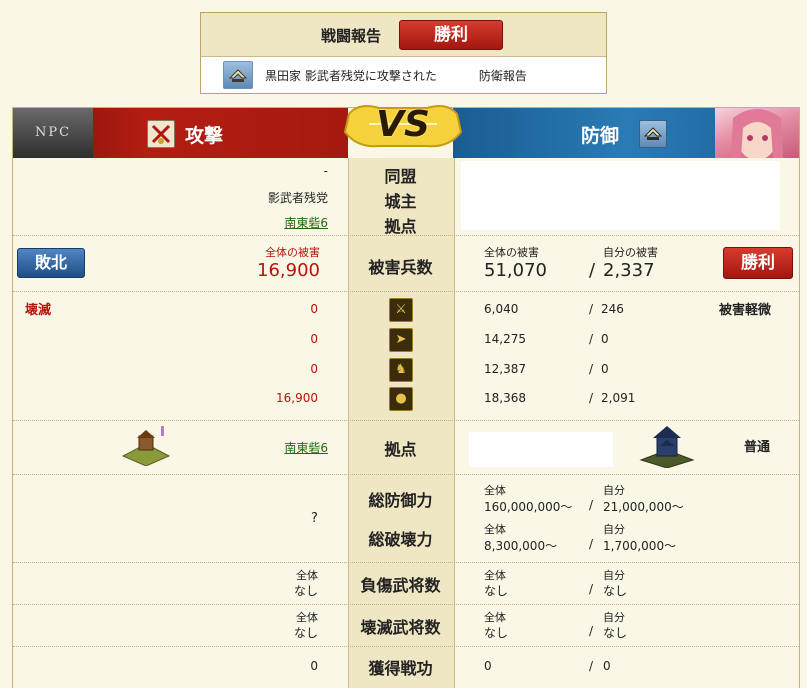 This screenshot has width=807, height=688. Describe the element at coordinates (401, 399) in the screenshot. I see `cannon-icon: ●` at that location.